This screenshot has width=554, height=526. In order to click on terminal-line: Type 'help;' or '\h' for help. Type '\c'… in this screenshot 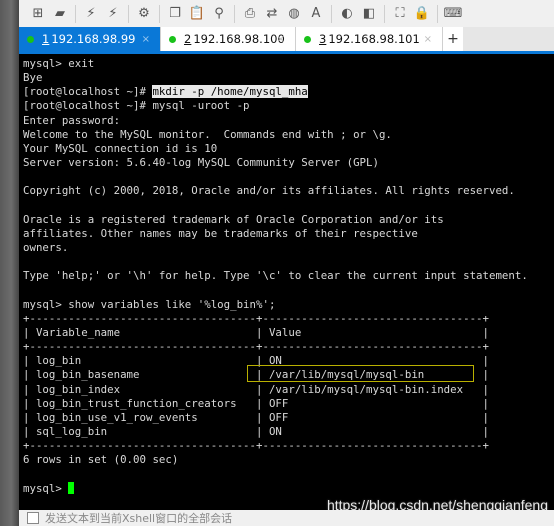, I will do `click(275, 276)`.